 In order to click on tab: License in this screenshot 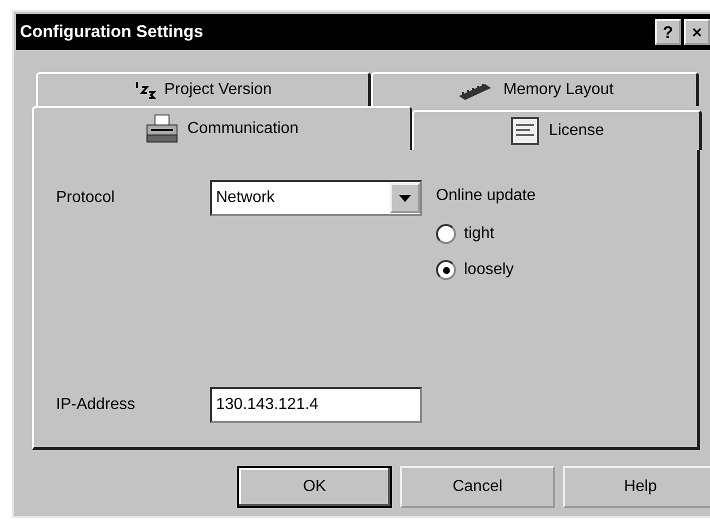, I will do `click(557, 130)`.